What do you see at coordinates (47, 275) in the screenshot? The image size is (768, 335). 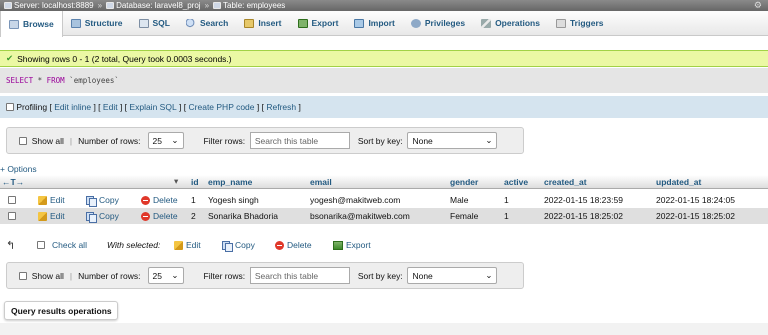 I see `show-all-label: Show all` at bounding box center [47, 275].